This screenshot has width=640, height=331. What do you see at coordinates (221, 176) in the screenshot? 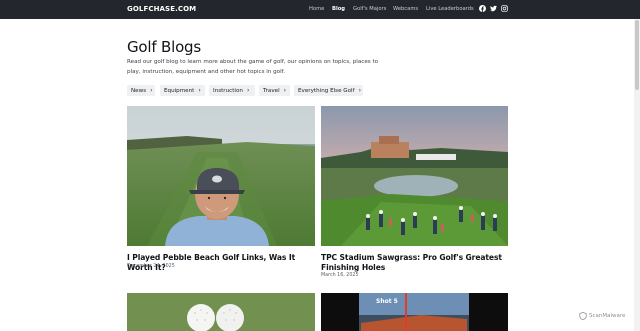
I see `post-image-pebble-beach` at bounding box center [221, 176].